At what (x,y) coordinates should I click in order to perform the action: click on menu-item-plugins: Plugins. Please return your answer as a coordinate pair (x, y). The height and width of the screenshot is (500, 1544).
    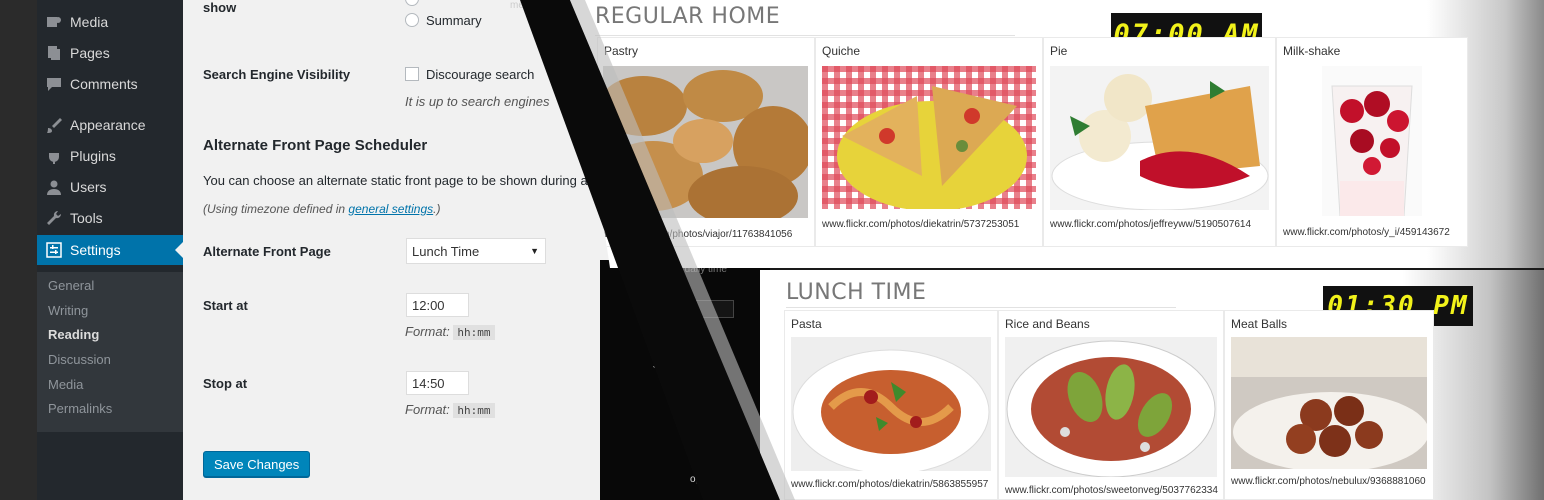
    Looking at the image, I should click on (110, 156).